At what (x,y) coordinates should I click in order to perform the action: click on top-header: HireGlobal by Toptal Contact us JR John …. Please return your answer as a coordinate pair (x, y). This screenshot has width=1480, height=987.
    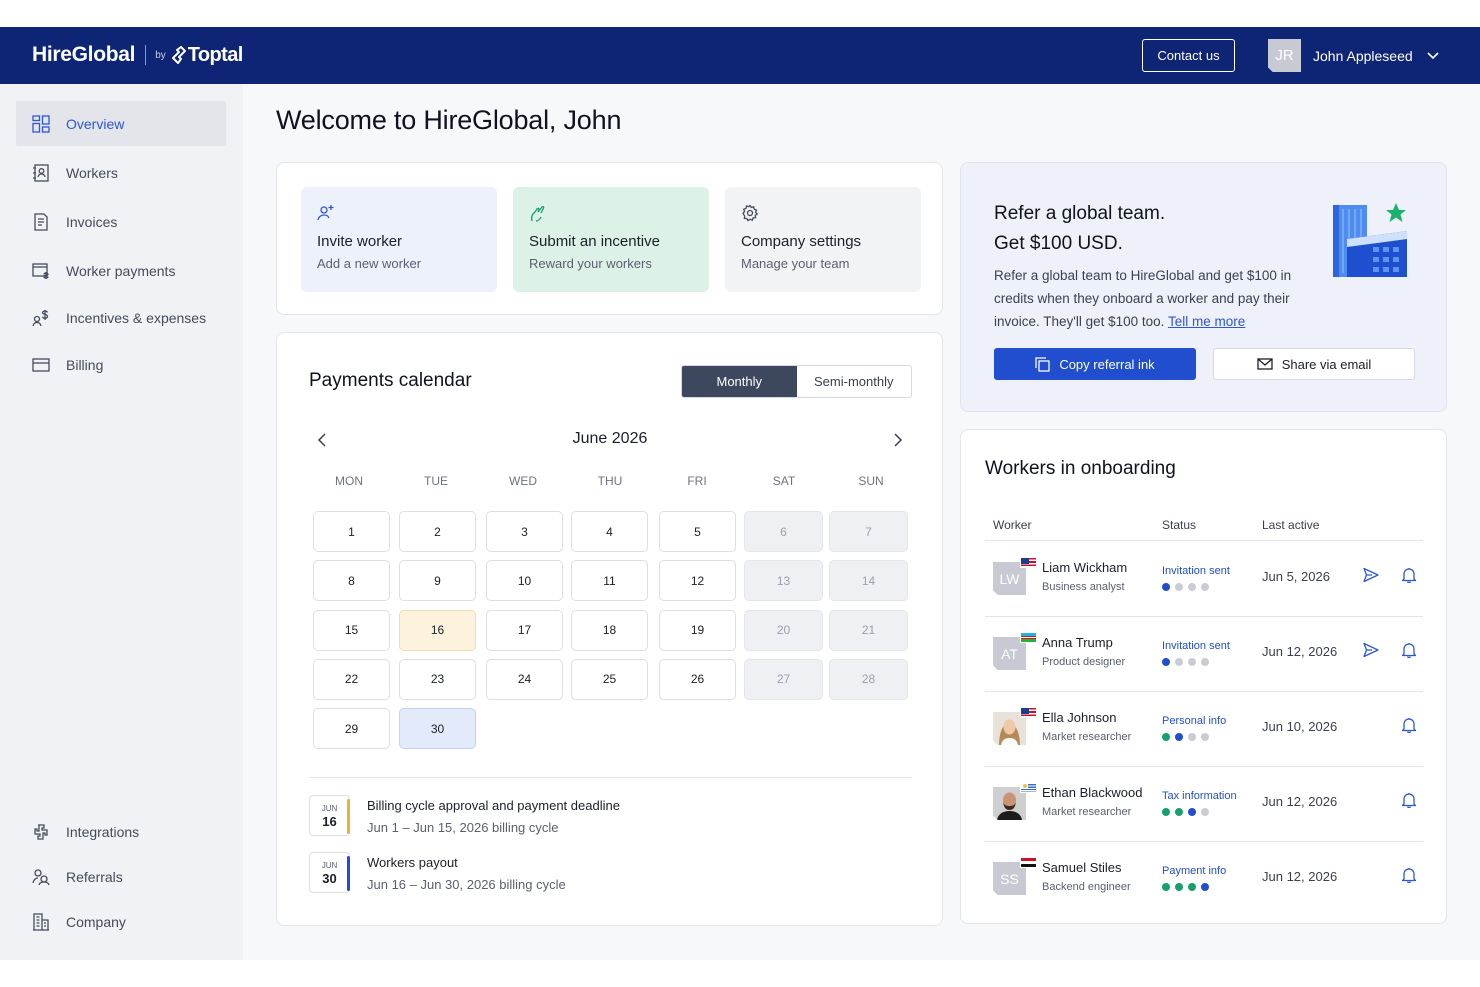
    Looking at the image, I should click on (740, 55).